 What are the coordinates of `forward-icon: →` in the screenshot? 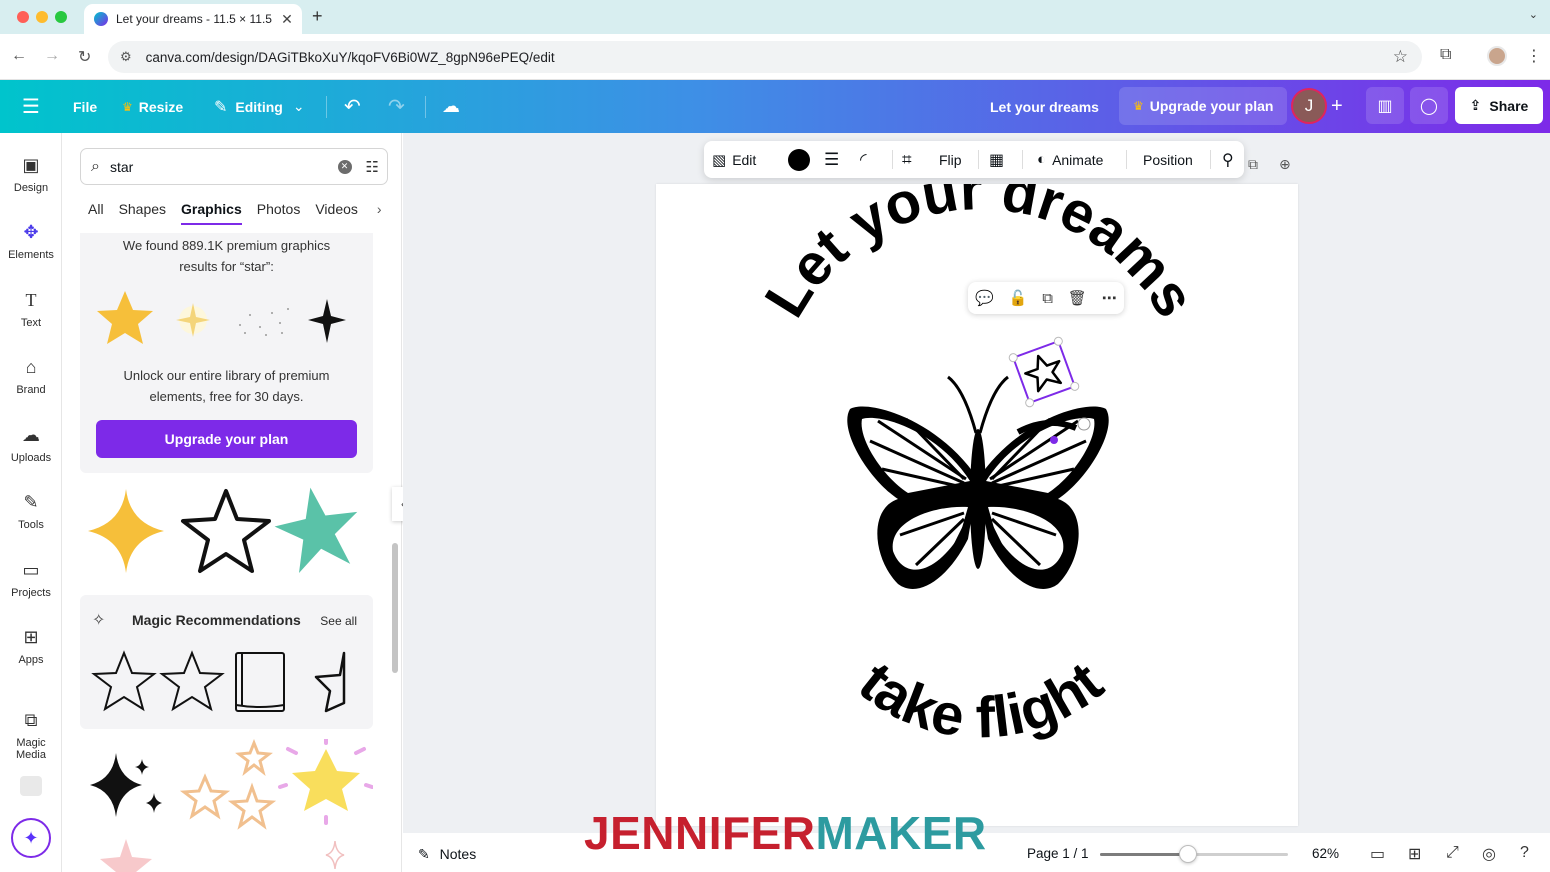 It's located at (52, 56).